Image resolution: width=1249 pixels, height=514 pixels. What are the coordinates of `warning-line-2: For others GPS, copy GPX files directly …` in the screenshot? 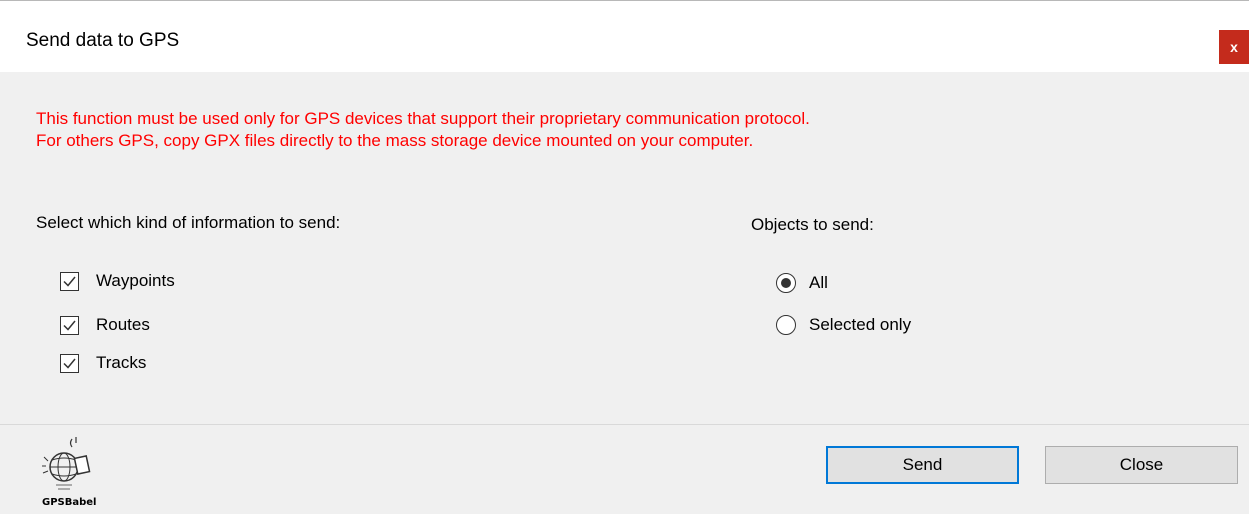 It's located at (395, 140).